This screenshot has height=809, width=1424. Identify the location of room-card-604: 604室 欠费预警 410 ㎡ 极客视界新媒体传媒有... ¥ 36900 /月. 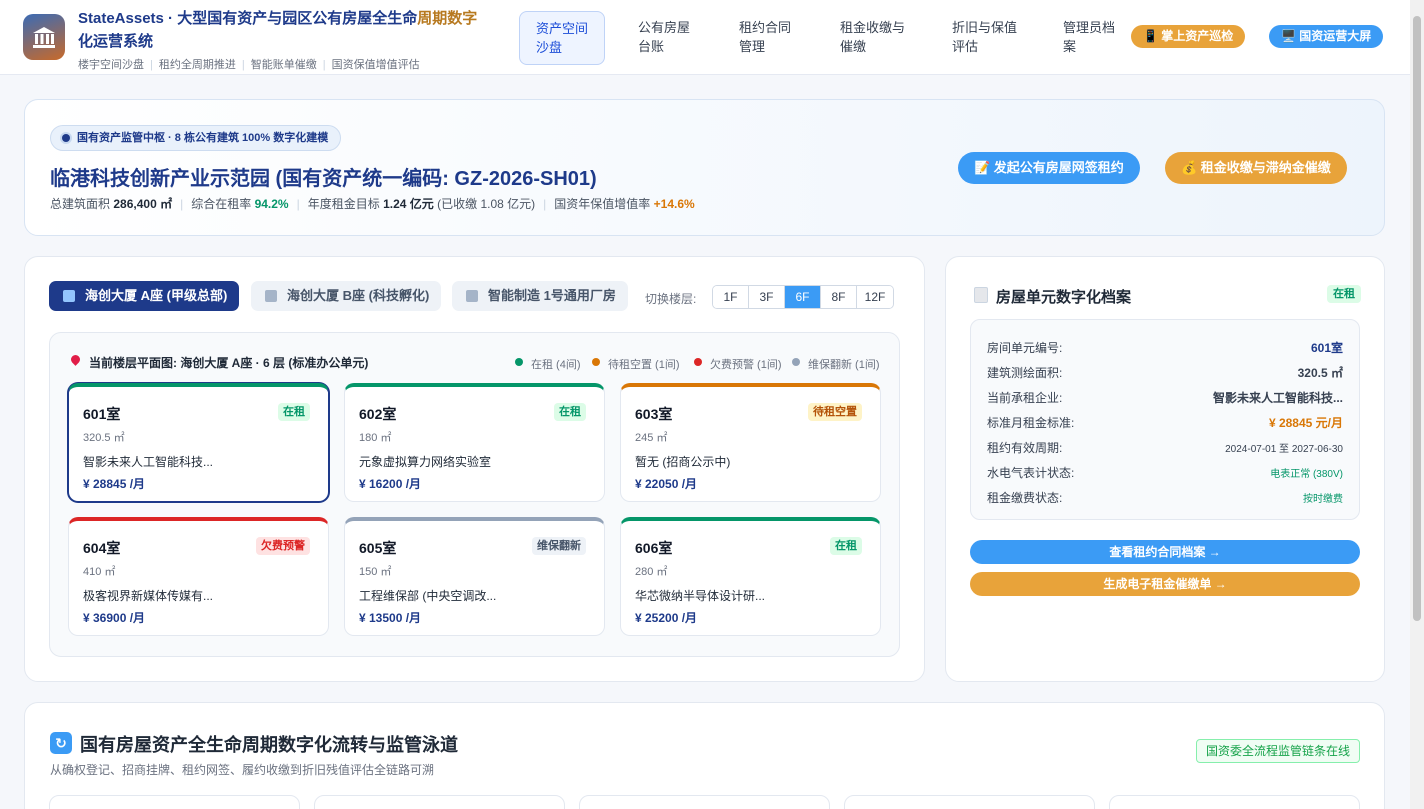
(198, 576).